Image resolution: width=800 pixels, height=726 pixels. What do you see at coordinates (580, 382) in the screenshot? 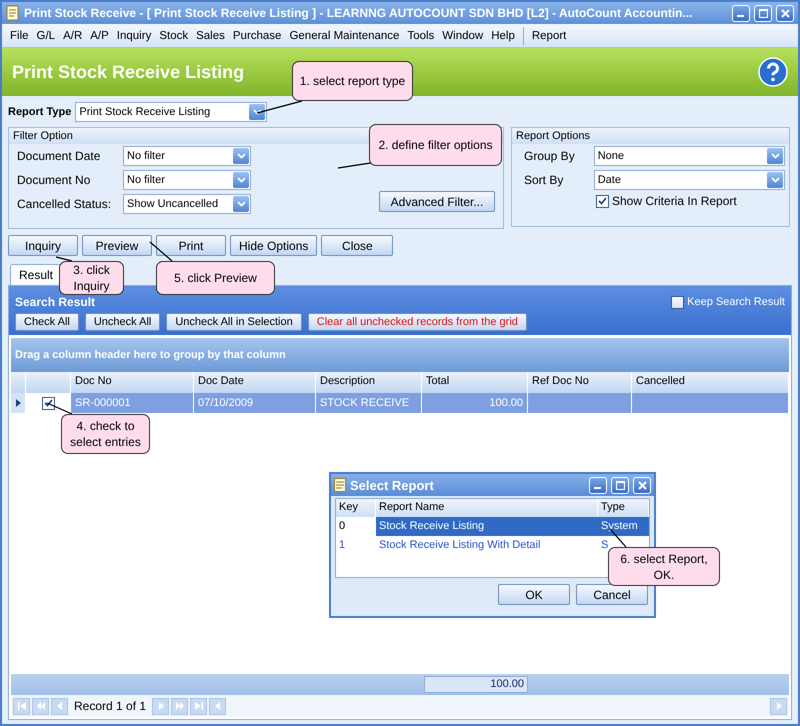
I see `column-header: Ref Doc No` at bounding box center [580, 382].